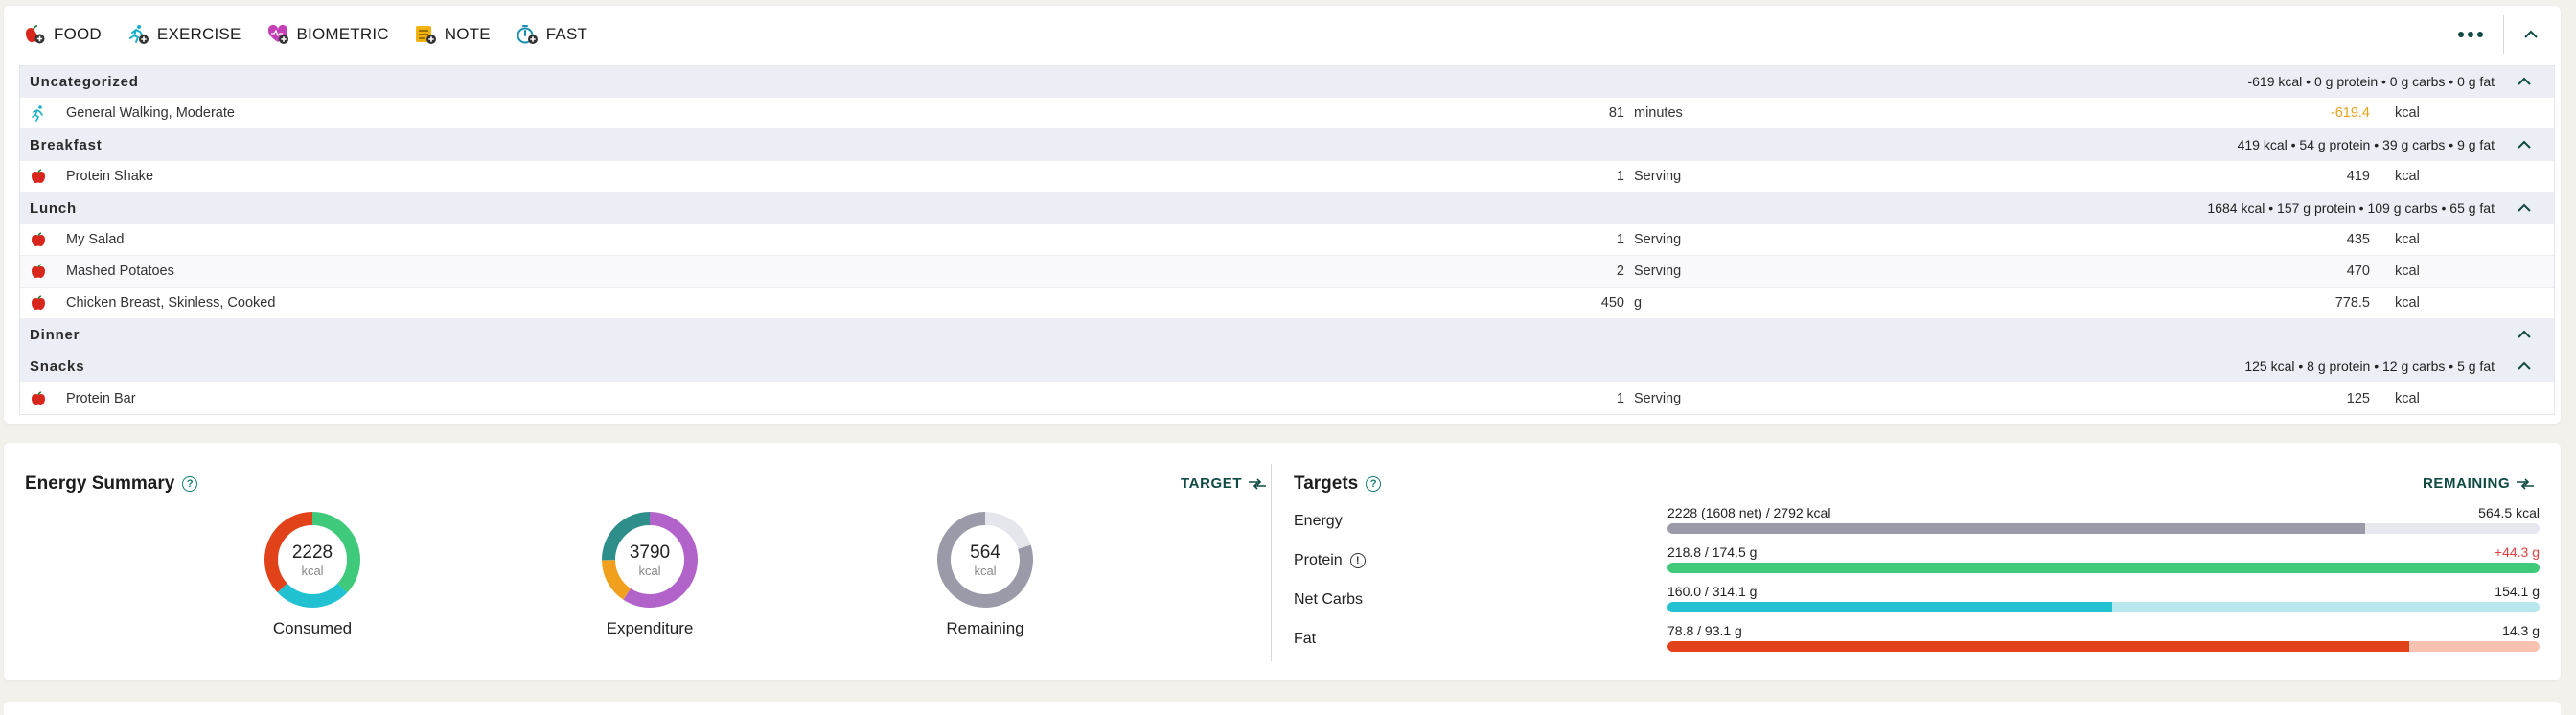 This screenshot has height=715, width=2576. What do you see at coordinates (101, 398) in the screenshot?
I see `entry-name: Protein Bar` at bounding box center [101, 398].